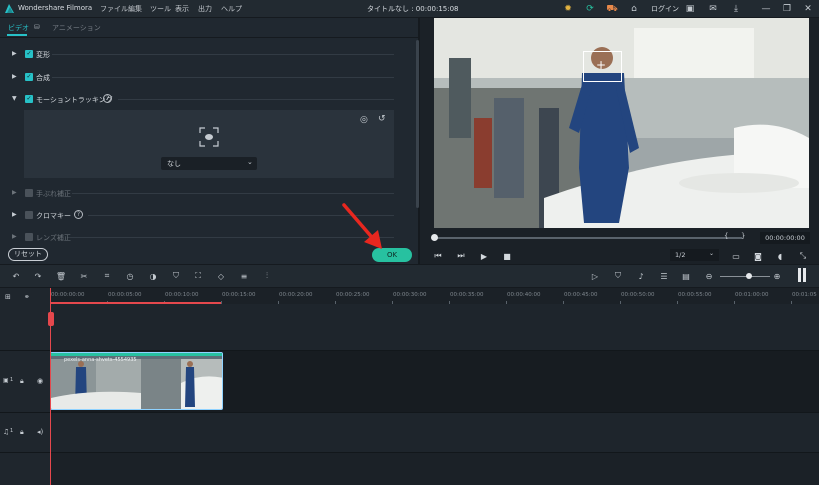  Describe the element at coordinates (125, 295) in the screenshot. I see `ruler-label: 00:00:05:00` at that location.